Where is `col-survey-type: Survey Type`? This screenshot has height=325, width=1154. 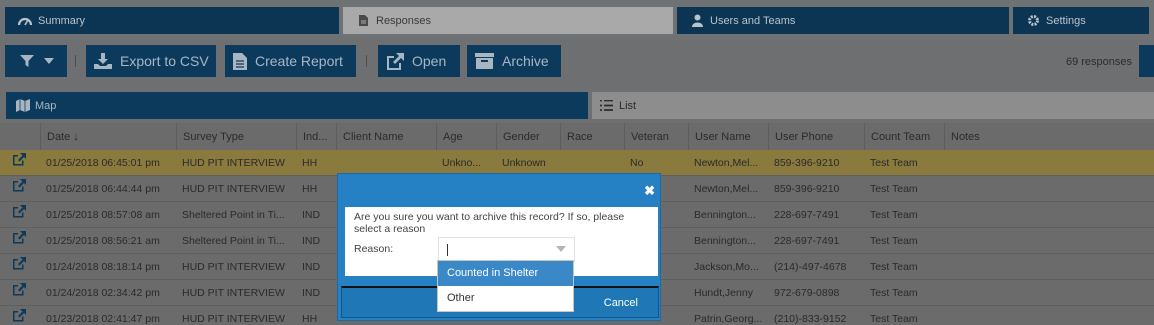
col-survey-type: Survey Type is located at coordinates (236, 136).